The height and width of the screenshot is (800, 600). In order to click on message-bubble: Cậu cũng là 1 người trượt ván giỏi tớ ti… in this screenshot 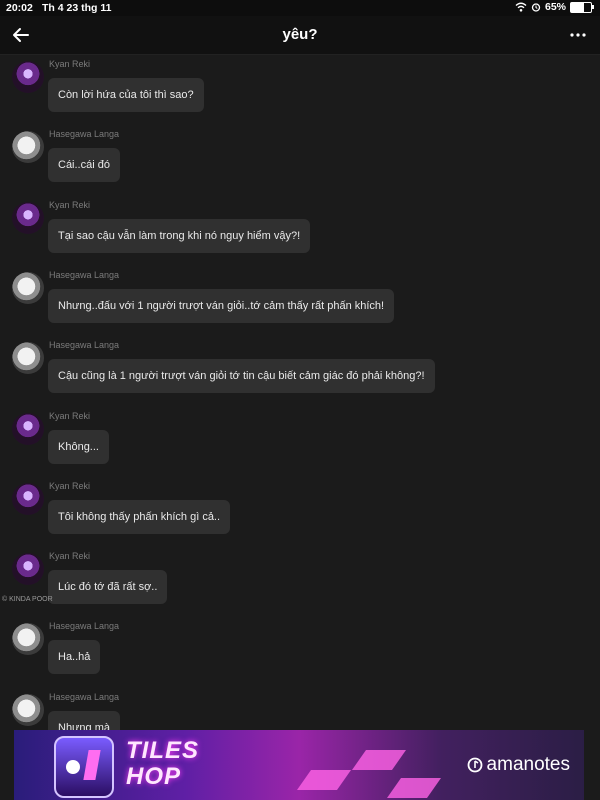, I will do `click(241, 376)`.